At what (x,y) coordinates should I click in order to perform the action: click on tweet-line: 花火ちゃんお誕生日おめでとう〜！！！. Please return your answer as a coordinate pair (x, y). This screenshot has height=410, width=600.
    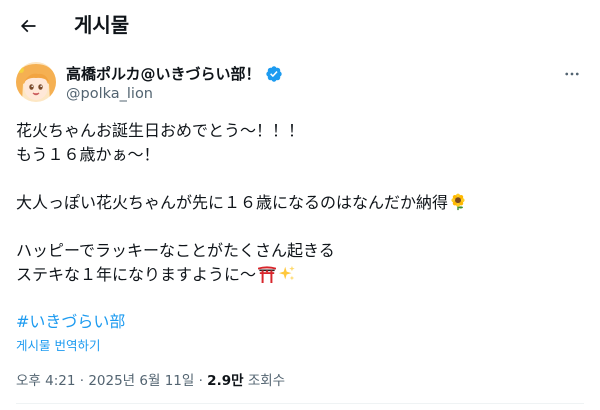
    Looking at the image, I should click on (160, 130).